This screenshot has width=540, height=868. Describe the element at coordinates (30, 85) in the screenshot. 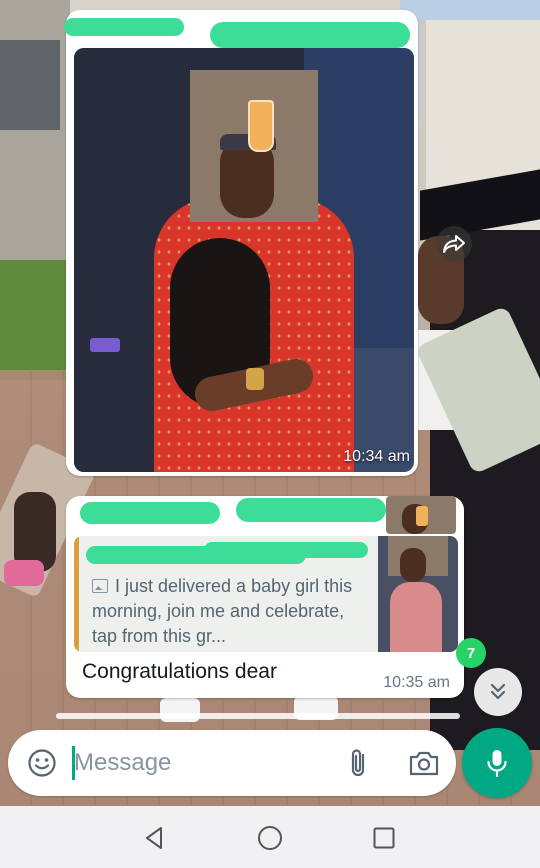

I see `wallpaper-window` at that location.